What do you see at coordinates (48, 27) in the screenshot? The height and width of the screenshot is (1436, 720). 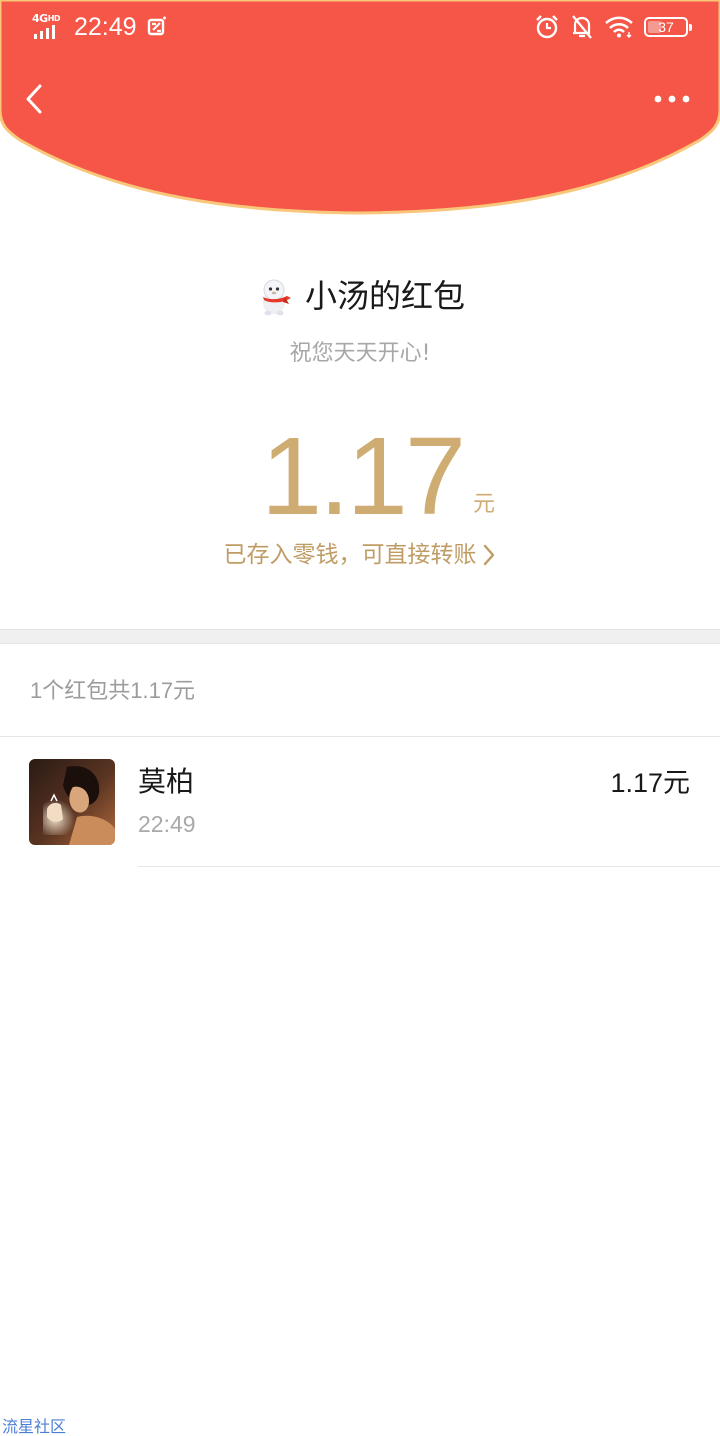 I see `cellular-signal-icon: 4GHD` at bounding box center [48, 27].